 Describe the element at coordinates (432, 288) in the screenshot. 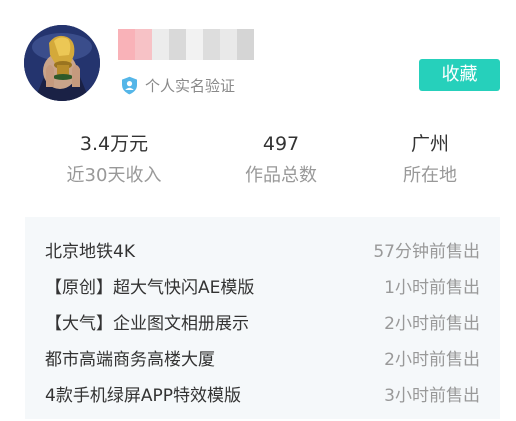

I see `sale-item-time: 1小时前售出` at that location.